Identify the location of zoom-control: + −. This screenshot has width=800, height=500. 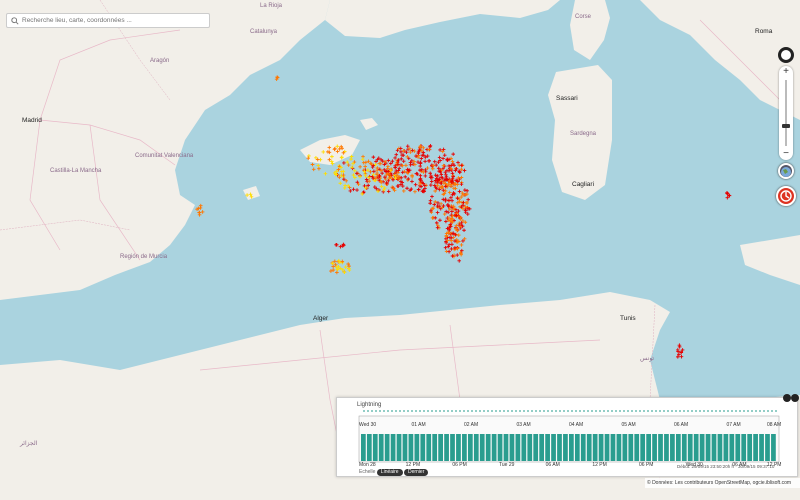
(786, 113).